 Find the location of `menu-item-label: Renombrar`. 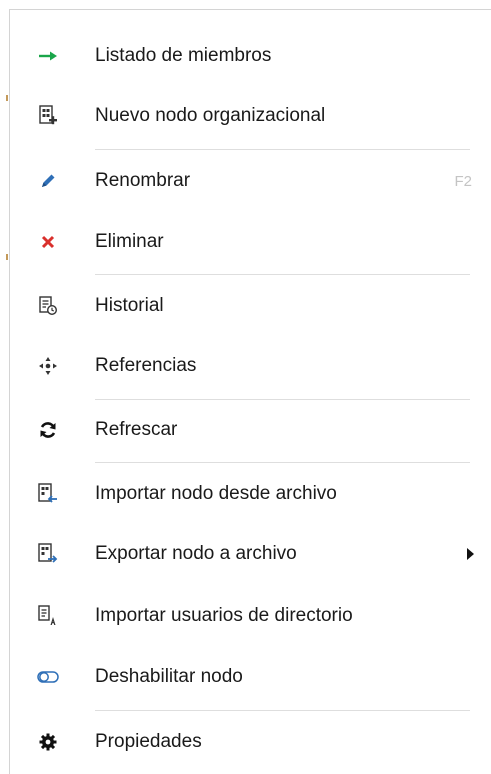

menu-item-label: Renombrar is located at coordinates (143, 180).